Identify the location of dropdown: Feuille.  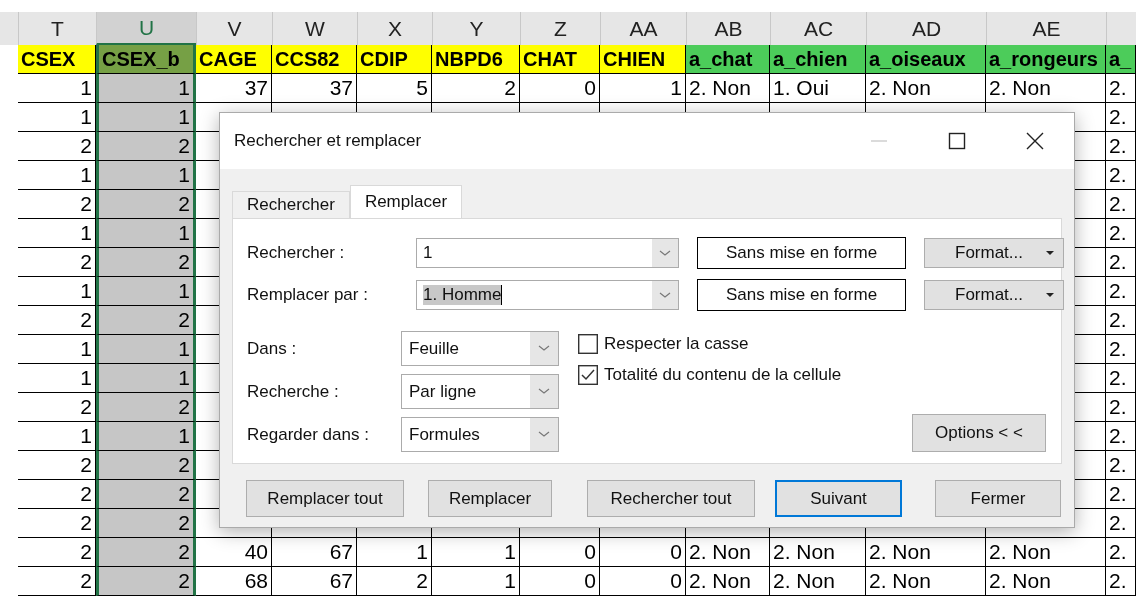
(480, 348).